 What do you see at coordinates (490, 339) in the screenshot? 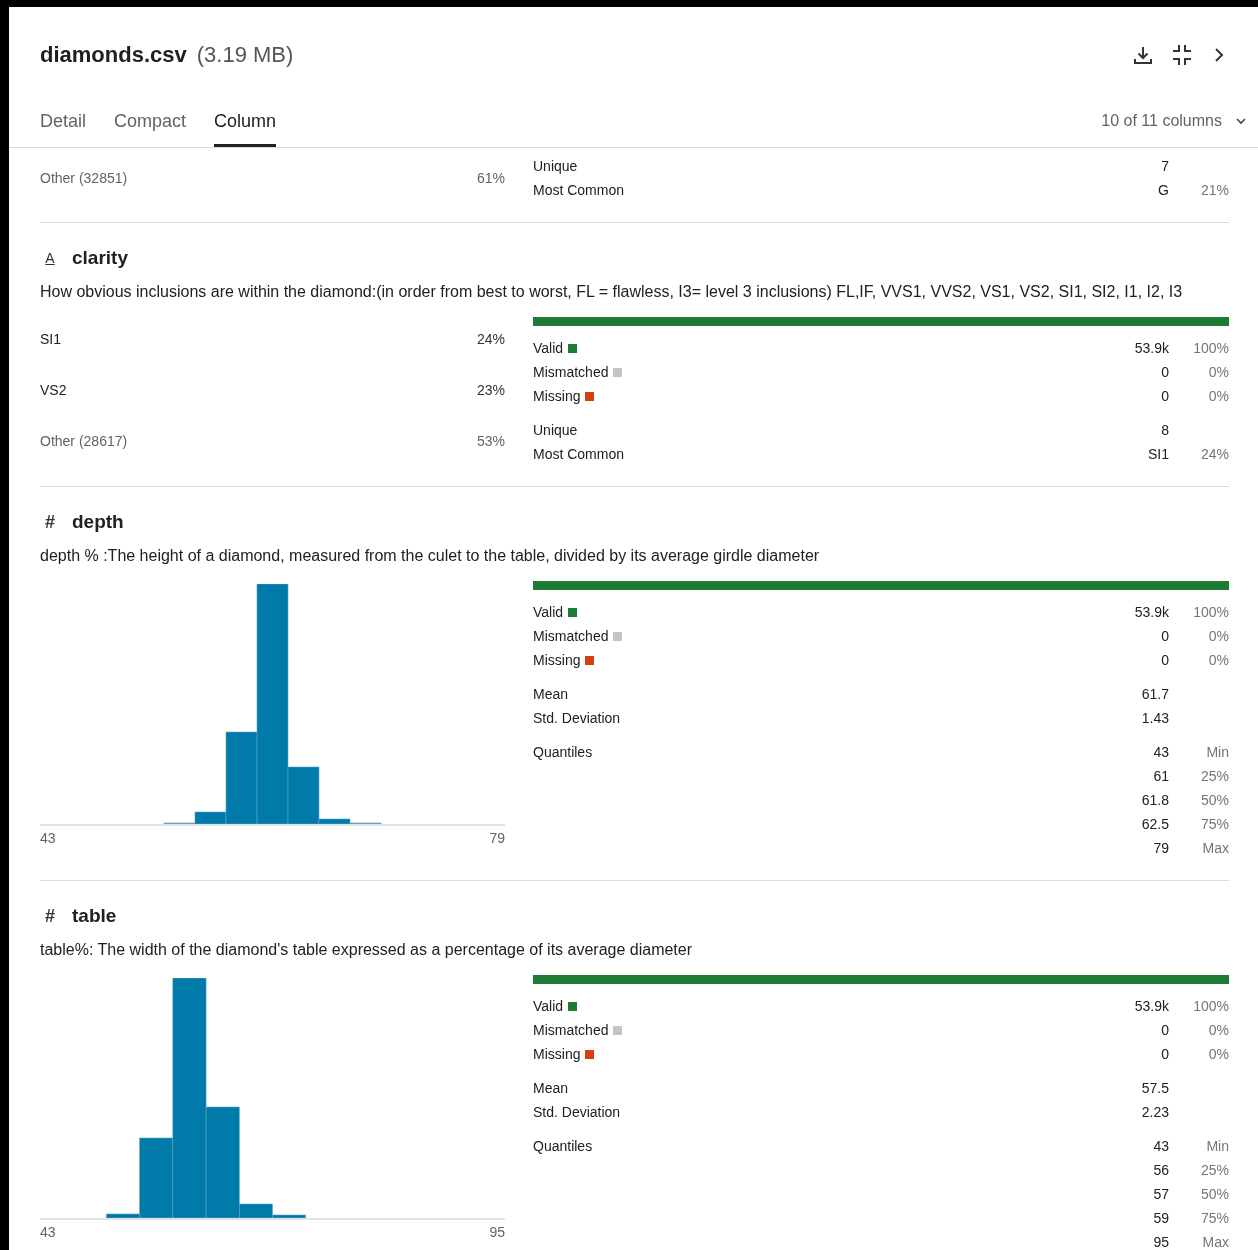
I see `value-percent: 24%` at bounding box center [490, 339].